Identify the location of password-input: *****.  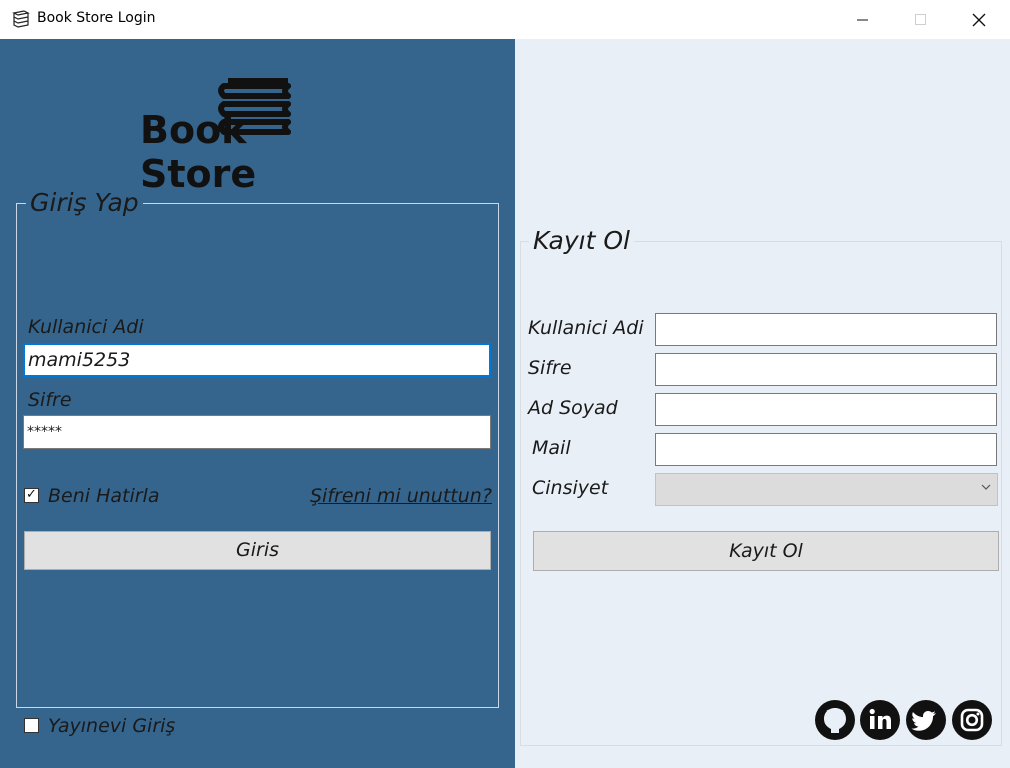
(257, 432).